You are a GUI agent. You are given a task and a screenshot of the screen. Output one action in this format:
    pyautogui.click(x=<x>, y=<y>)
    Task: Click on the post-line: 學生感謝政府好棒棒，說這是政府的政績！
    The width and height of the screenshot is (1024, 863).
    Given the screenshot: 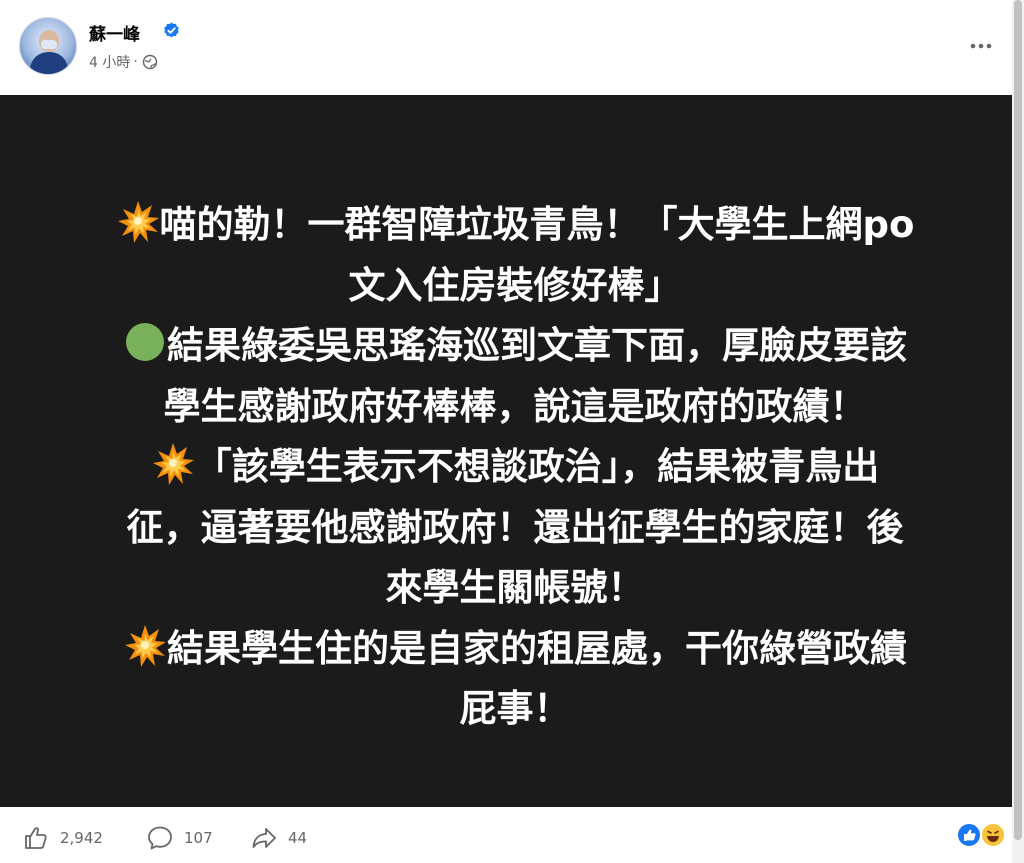 What is the action you would take?
    pyautogui.click(x=515, y=407)
    